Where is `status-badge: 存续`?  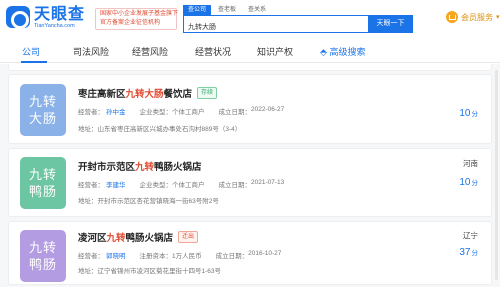 status-badge: 存续 is located at coordinates (207, 93).